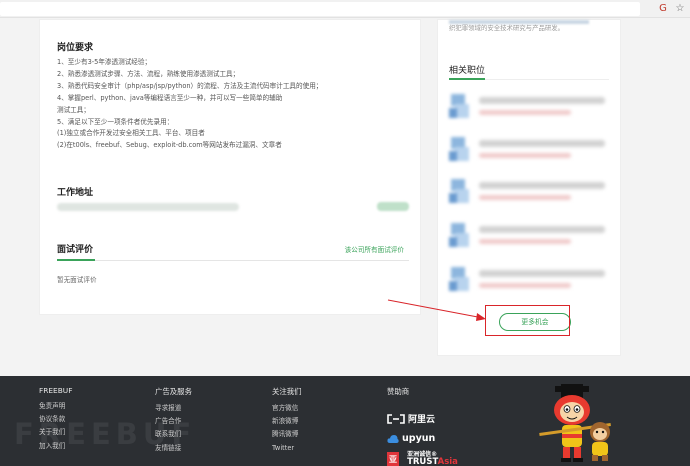 The height and width of the screenshot is (466, 690). I want to click on footer-link: 加入我们, so click(55, 446).